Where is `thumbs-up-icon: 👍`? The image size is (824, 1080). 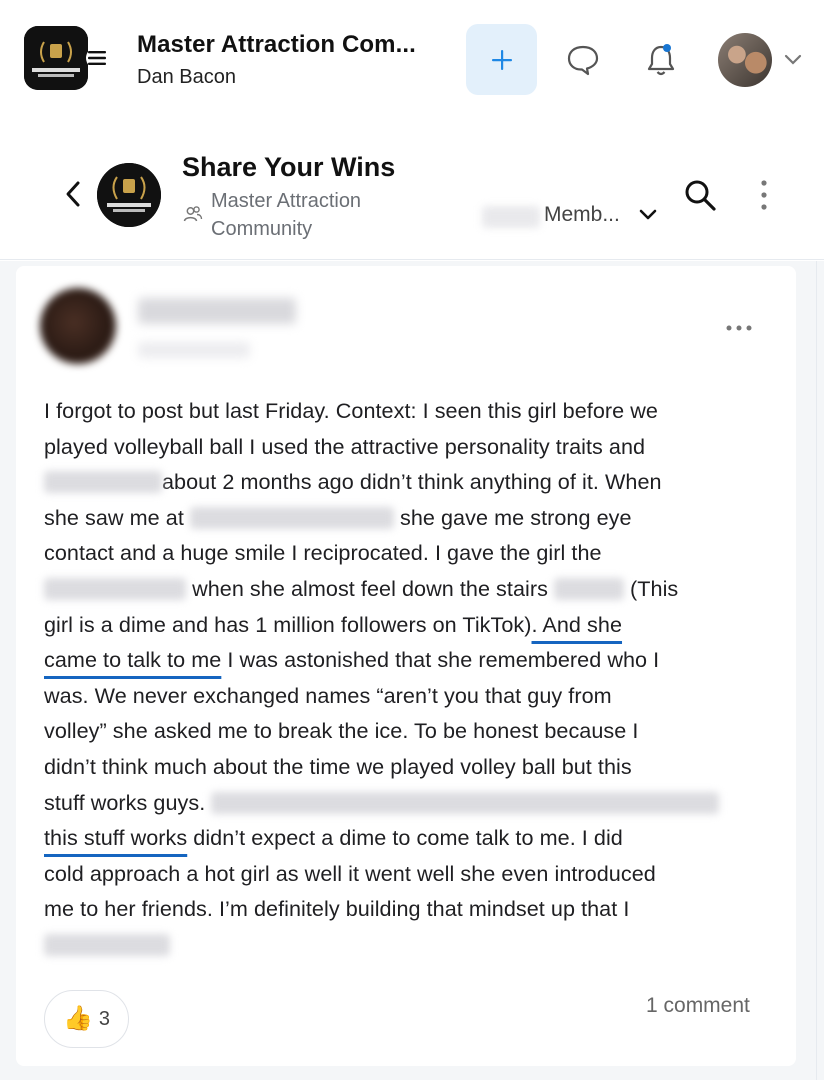 thumbs-up-icon: 👍 is located at coordinates (77, 1018).